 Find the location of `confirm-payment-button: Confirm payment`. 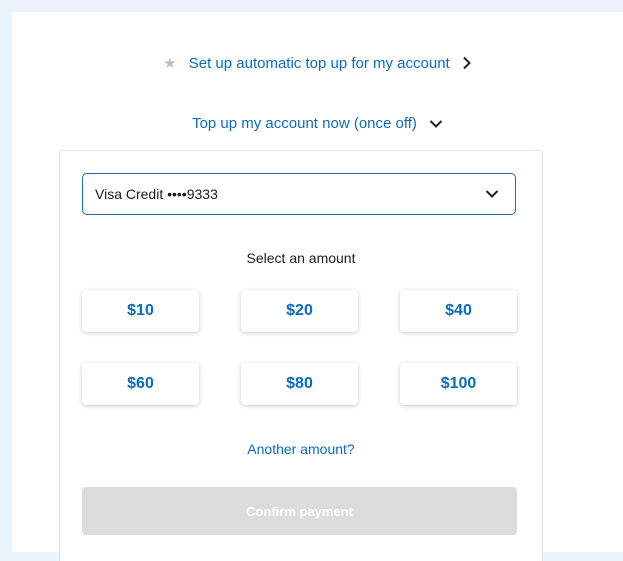

confirm-payment-button: Confirm payment is located at coordinates (299, 511).